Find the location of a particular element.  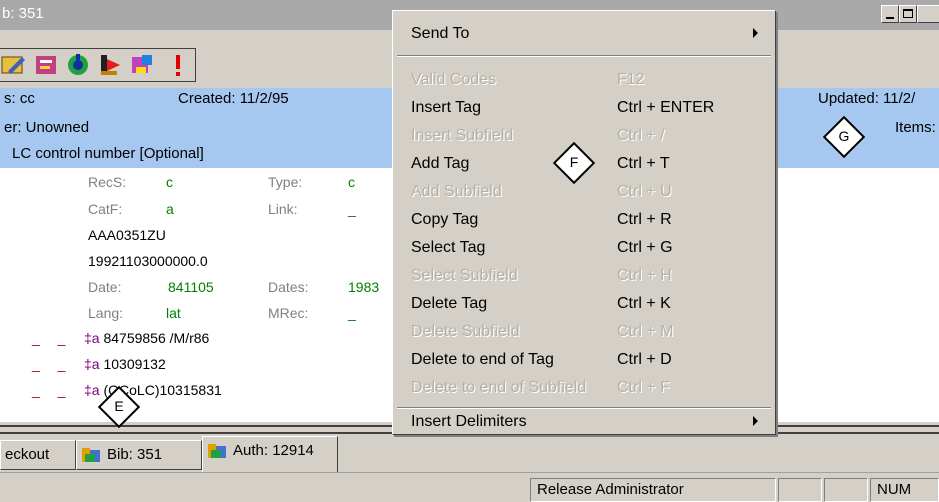

menu-item-select-subfield: Select Subfield Ctrl + H is located at coordinates (583, 277).